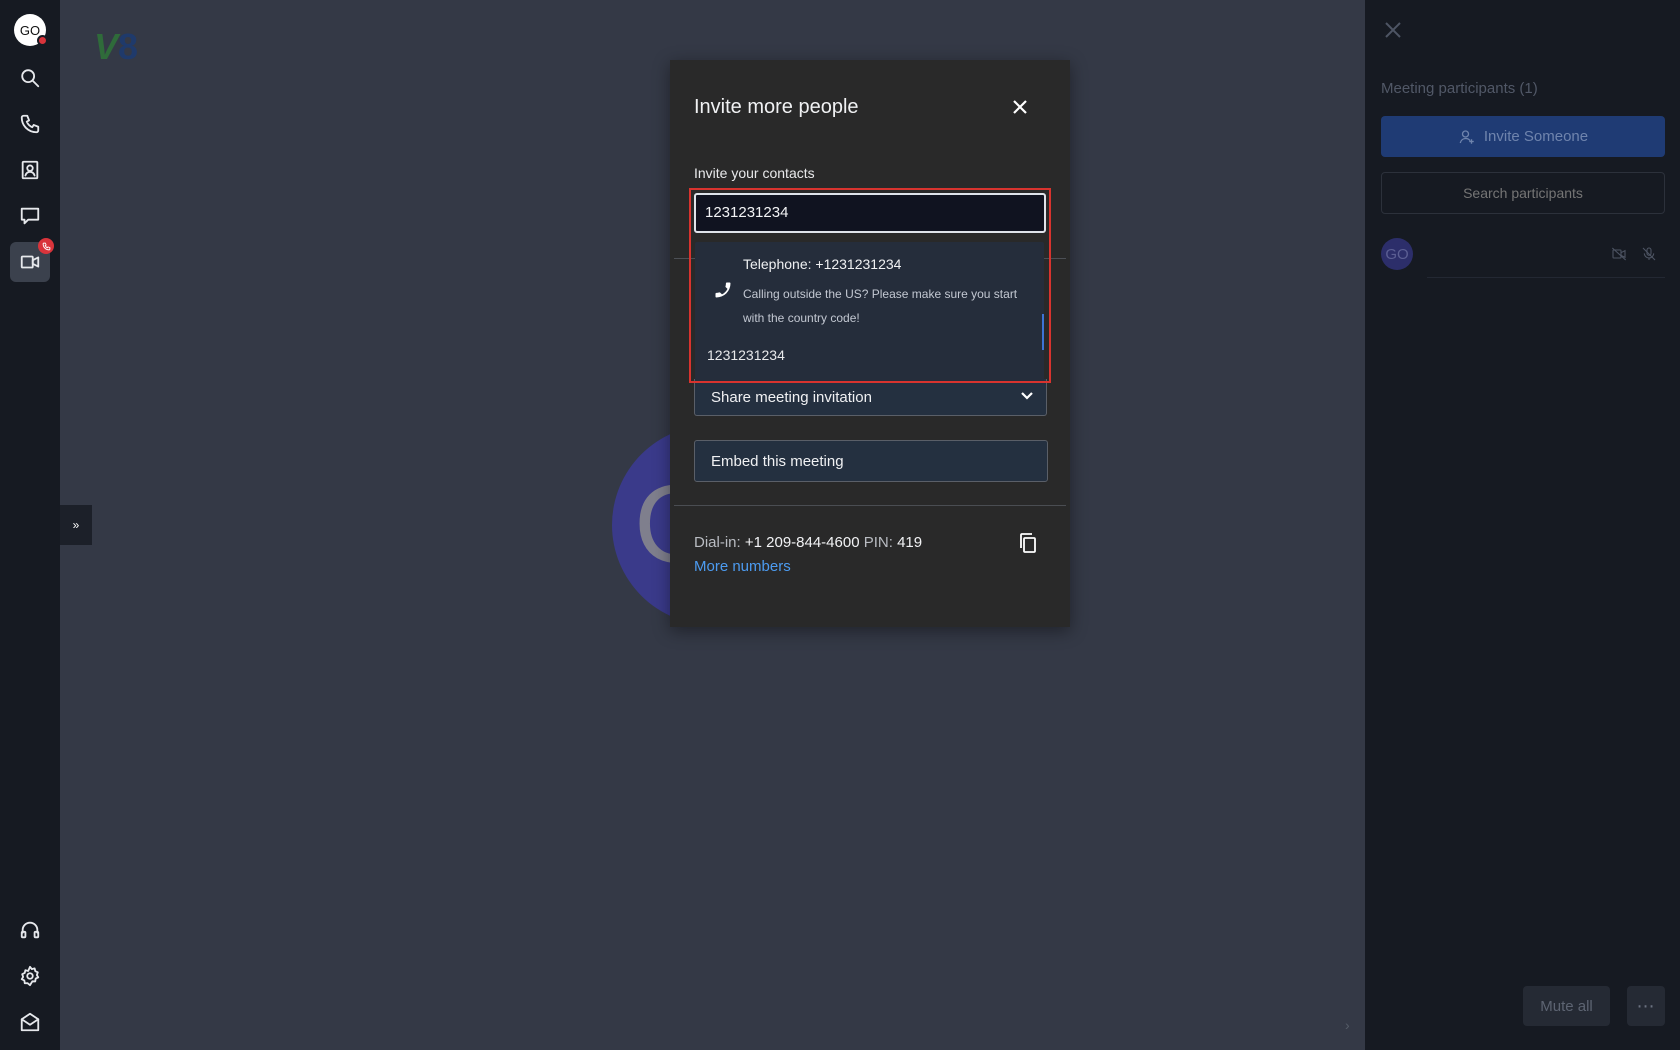  Describe the element at coordinates (754, 173) in the screenshot. I see `invite-contacts-label: Invite your contacts` at that location.